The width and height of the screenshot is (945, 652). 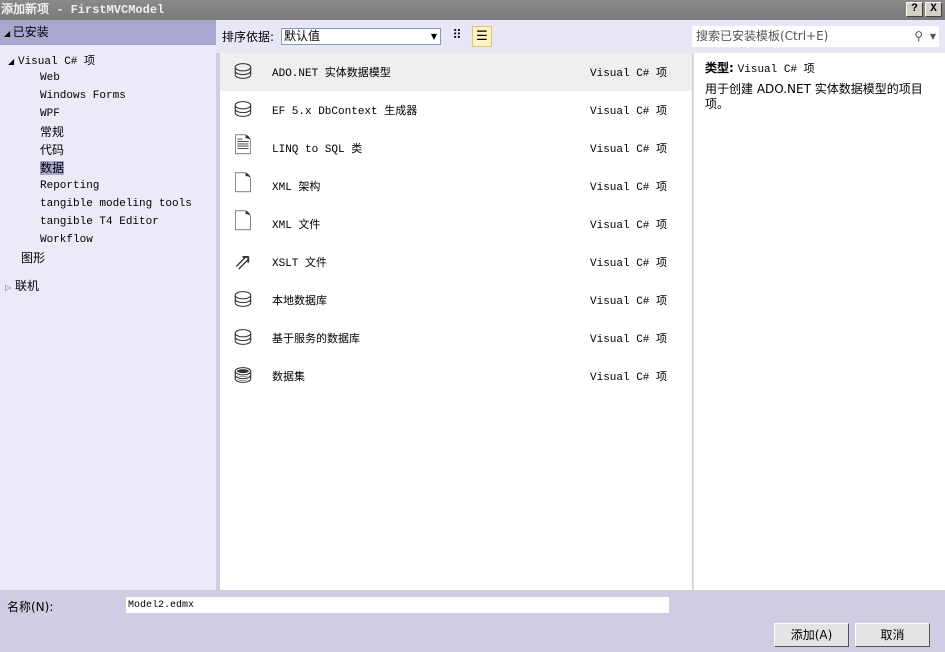 What do you see at coordinates (776, 70) in the screenshot?
I see `type-value: Visual C# 项` at bounding box center [776, 70].